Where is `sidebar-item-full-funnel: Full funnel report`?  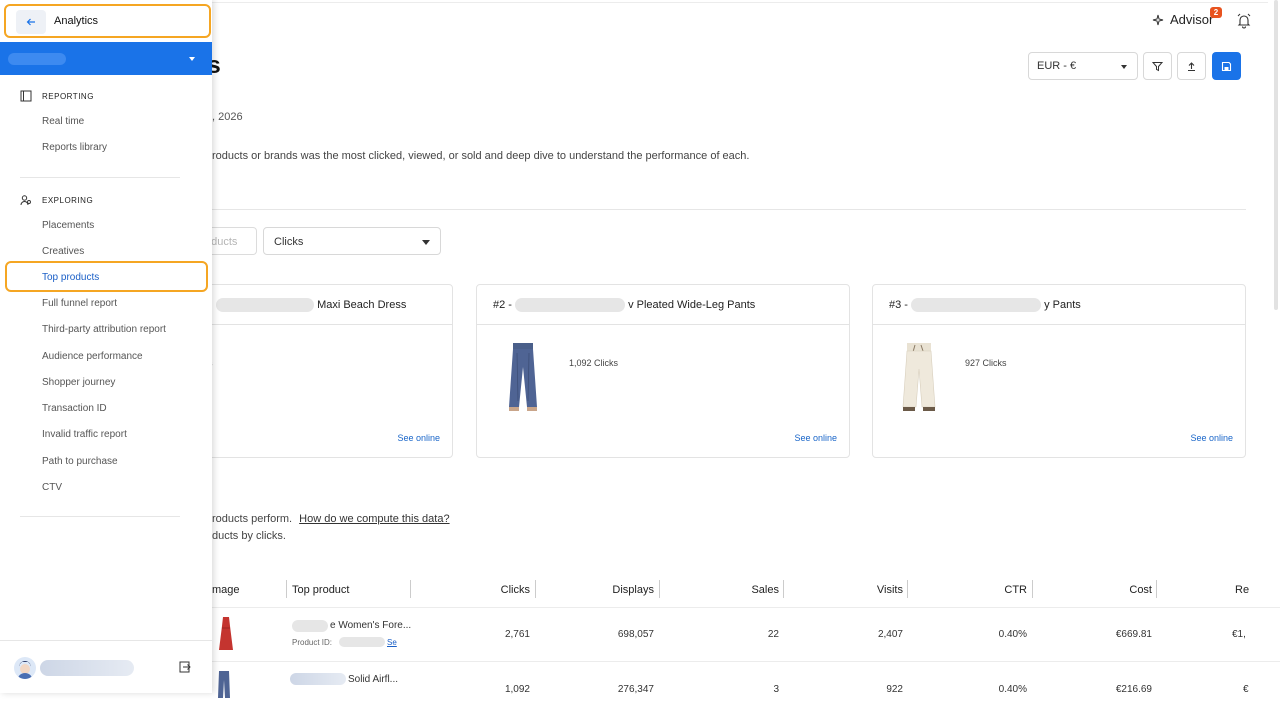 sidebar-item-full-funnel: Full funnel report is located at coordinates (79, 303).